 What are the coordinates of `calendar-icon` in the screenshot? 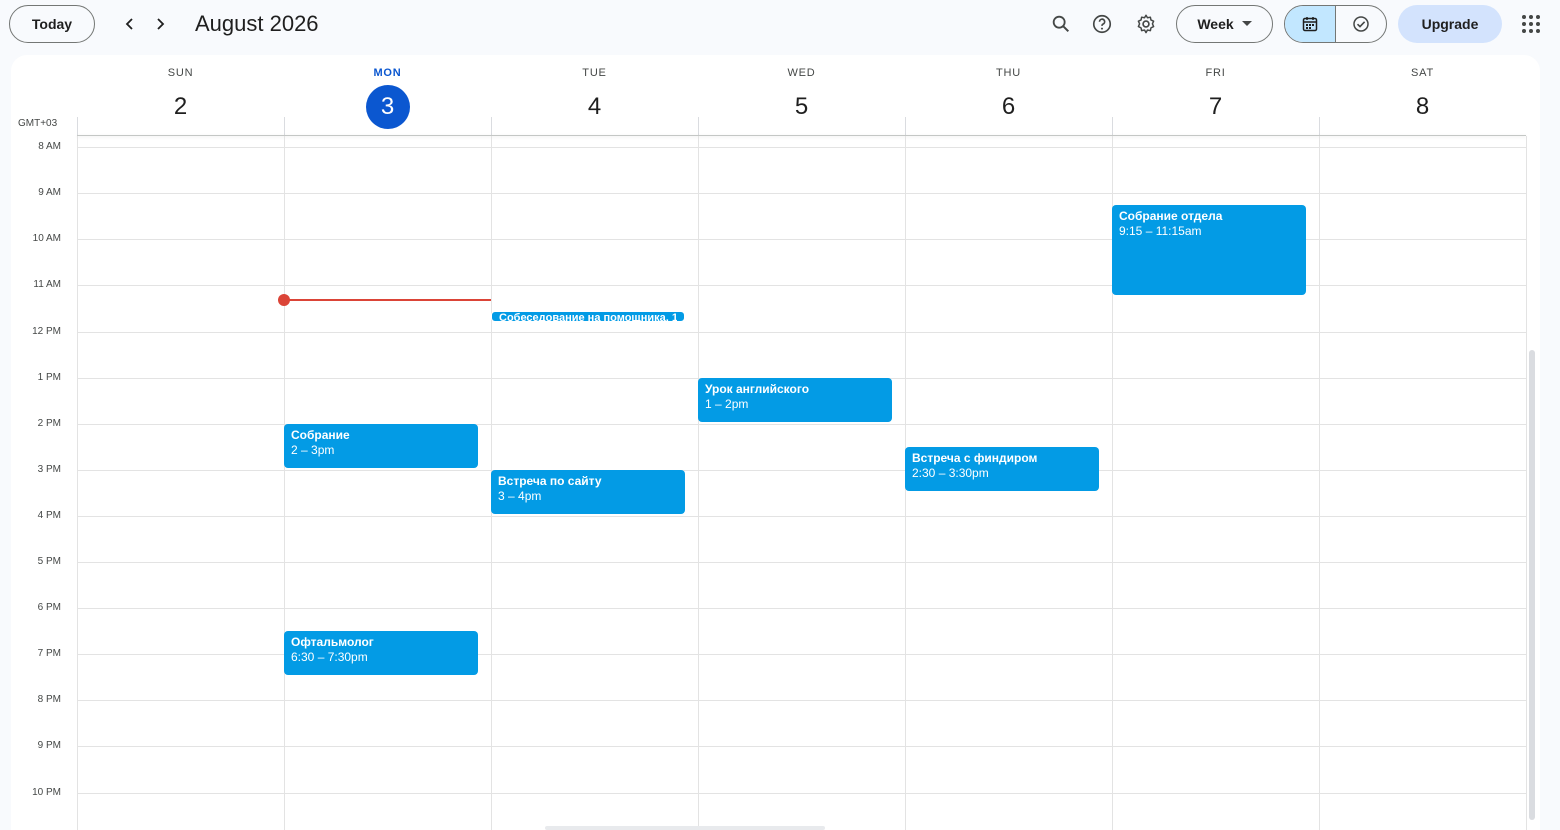 It's located at (1310, 24).